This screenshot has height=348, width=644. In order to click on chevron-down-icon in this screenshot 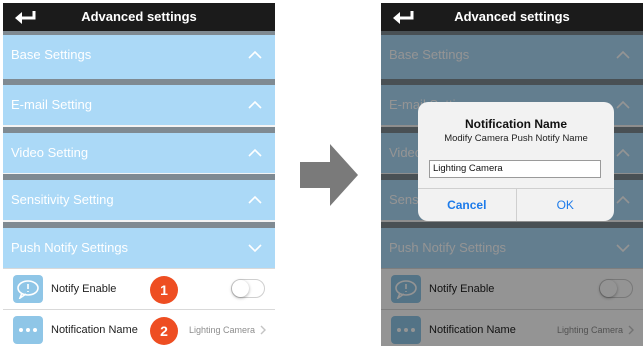, I will do `click(255, 248)`.